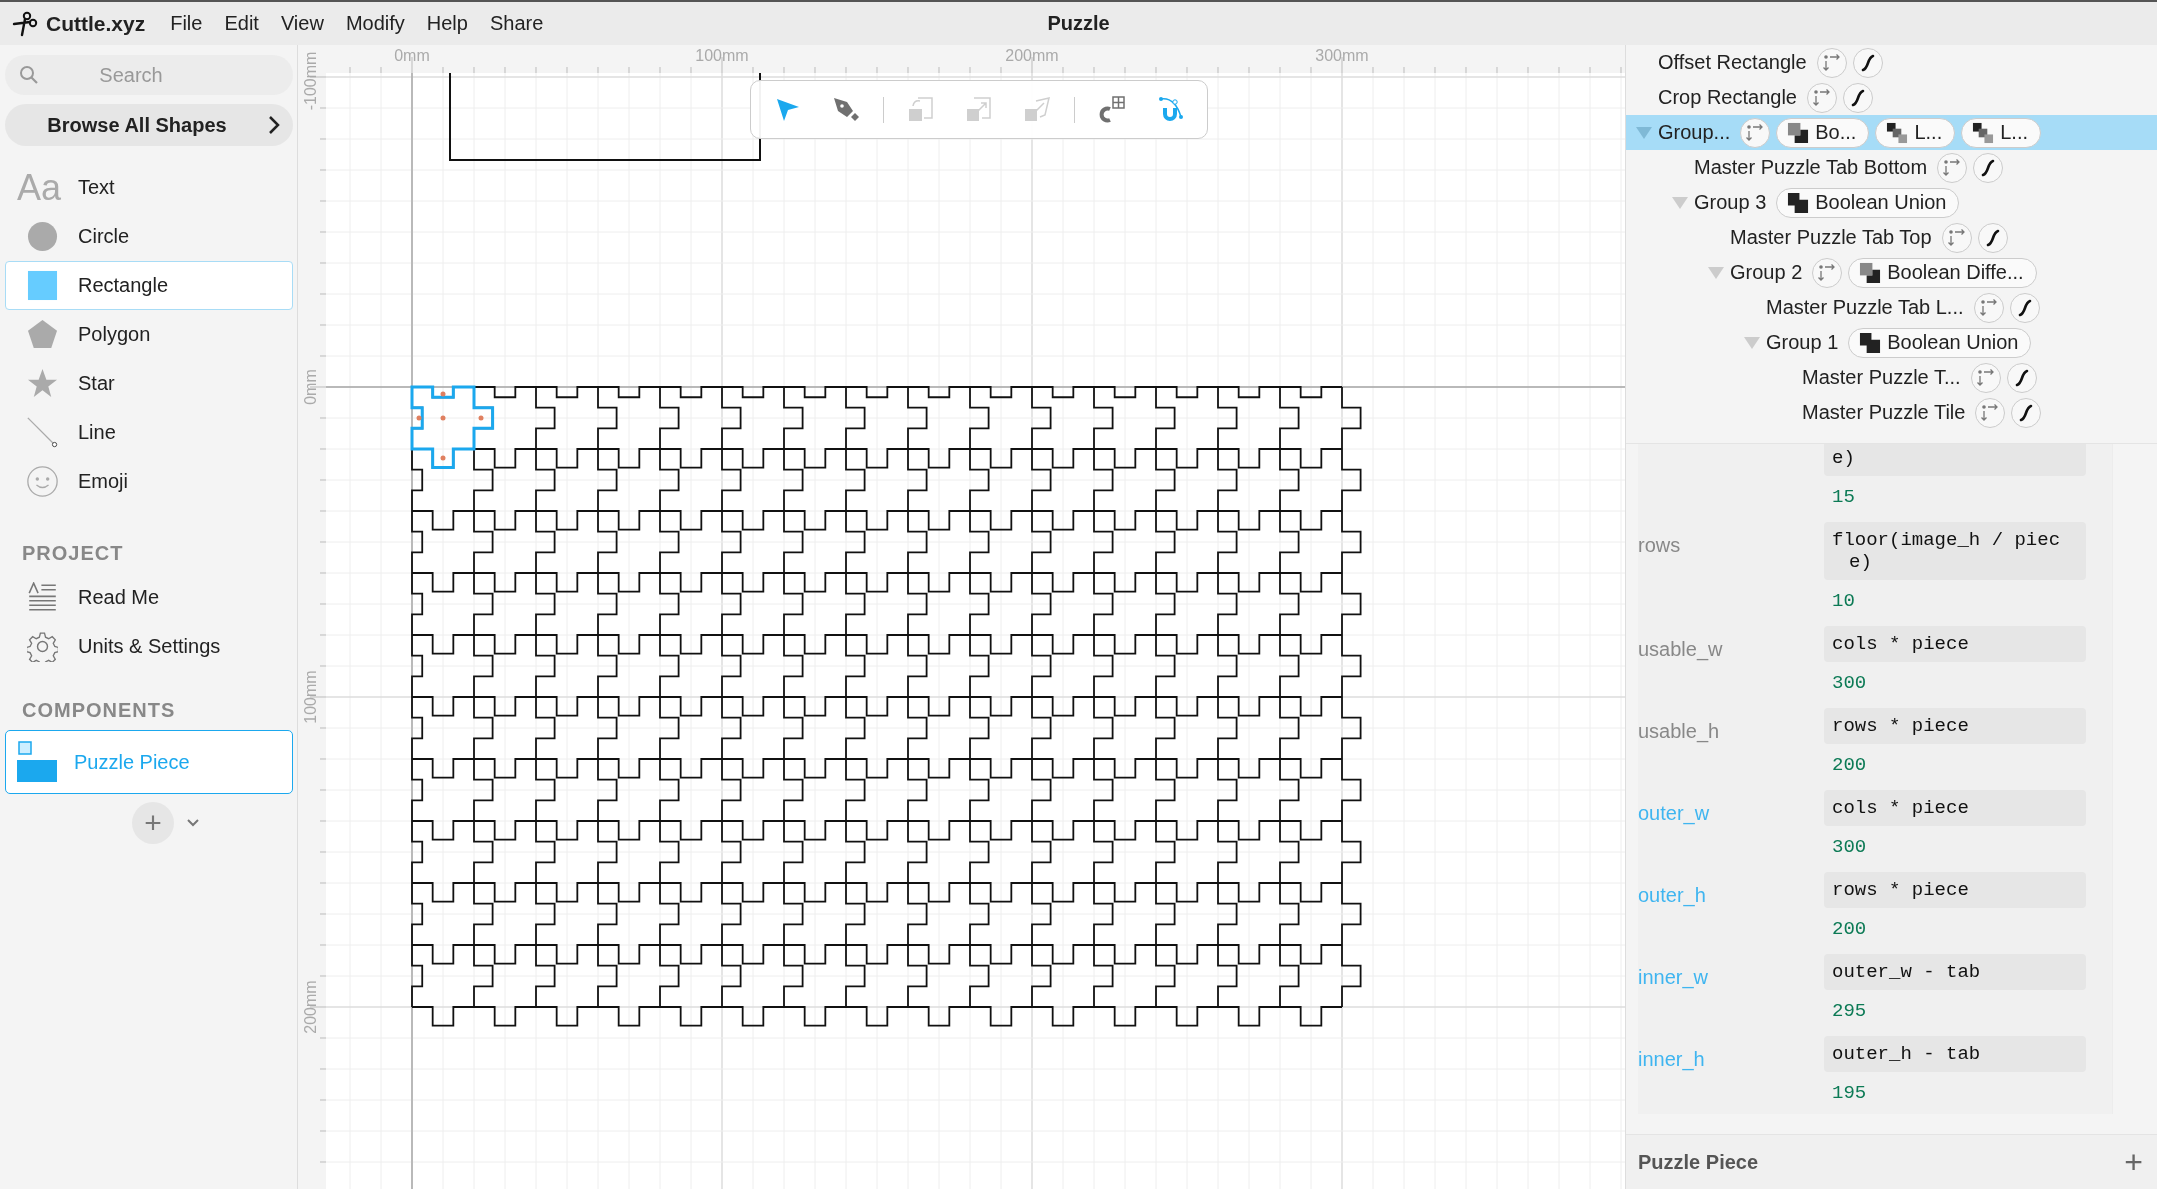 The height and width of the screenshot is (1189, 2157). I want to click on menu-item: View, so click(302, 23).